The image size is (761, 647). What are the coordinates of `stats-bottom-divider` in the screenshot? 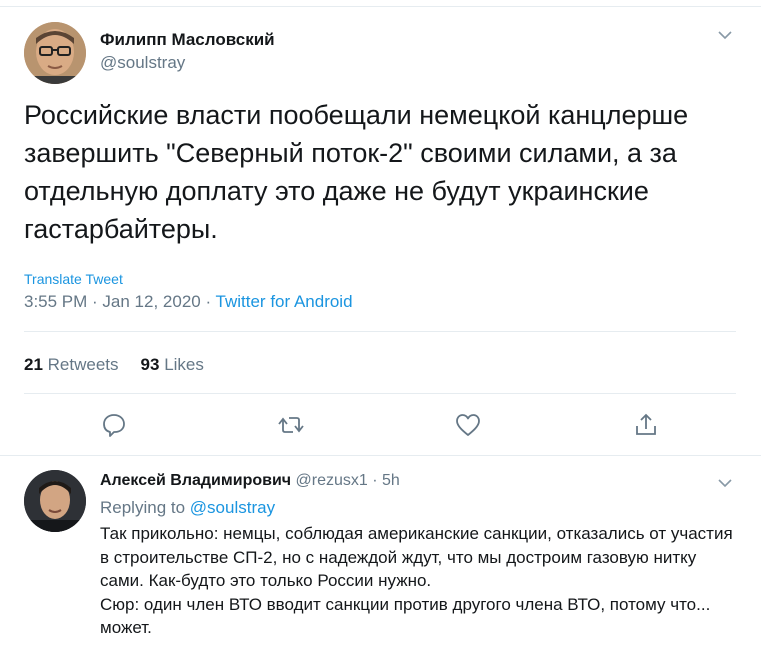 It's located at (380, 393).